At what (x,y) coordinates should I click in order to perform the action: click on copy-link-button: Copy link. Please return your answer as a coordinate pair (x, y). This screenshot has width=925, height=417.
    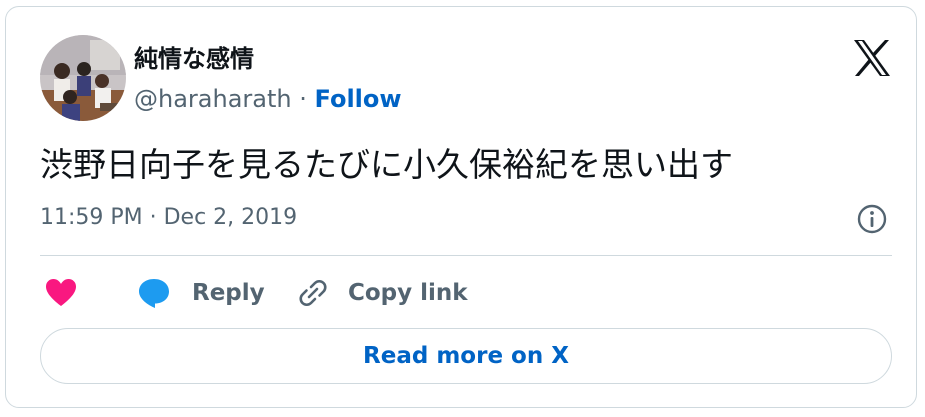
    Looking at the image, I should click on (382, 293).